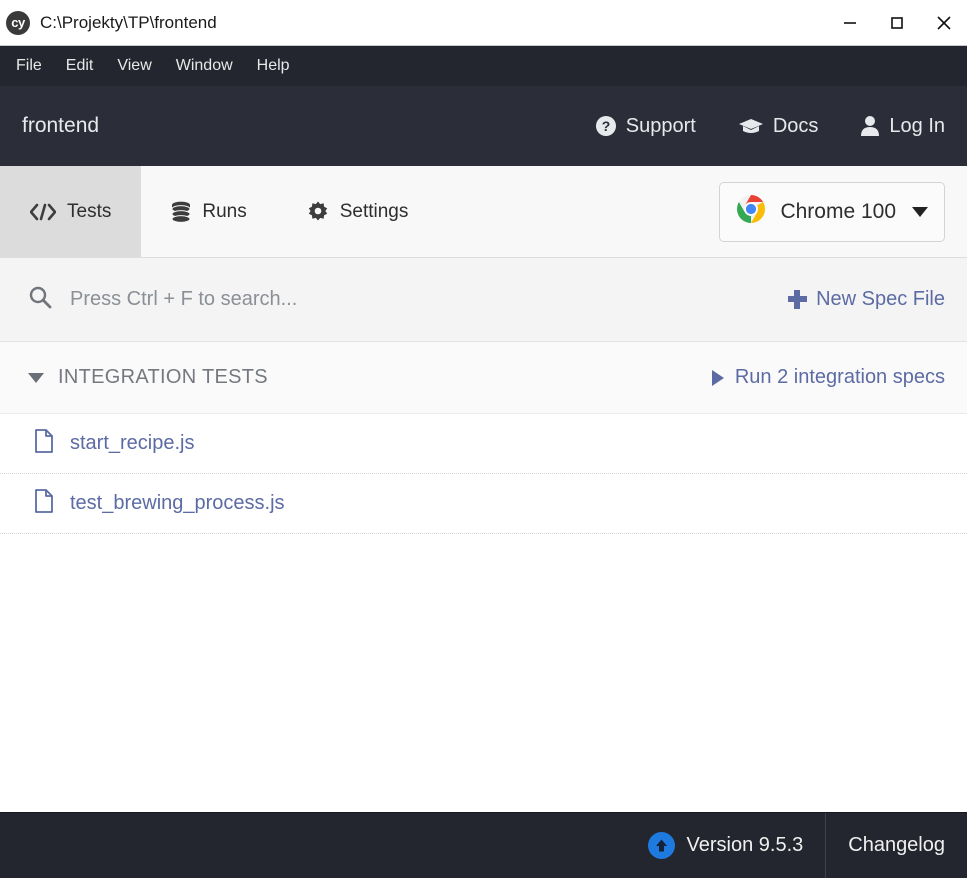 The image size is (967, 883). I want to click on spec-row-start-recipe: start_recipe.js, so click(483, 444).